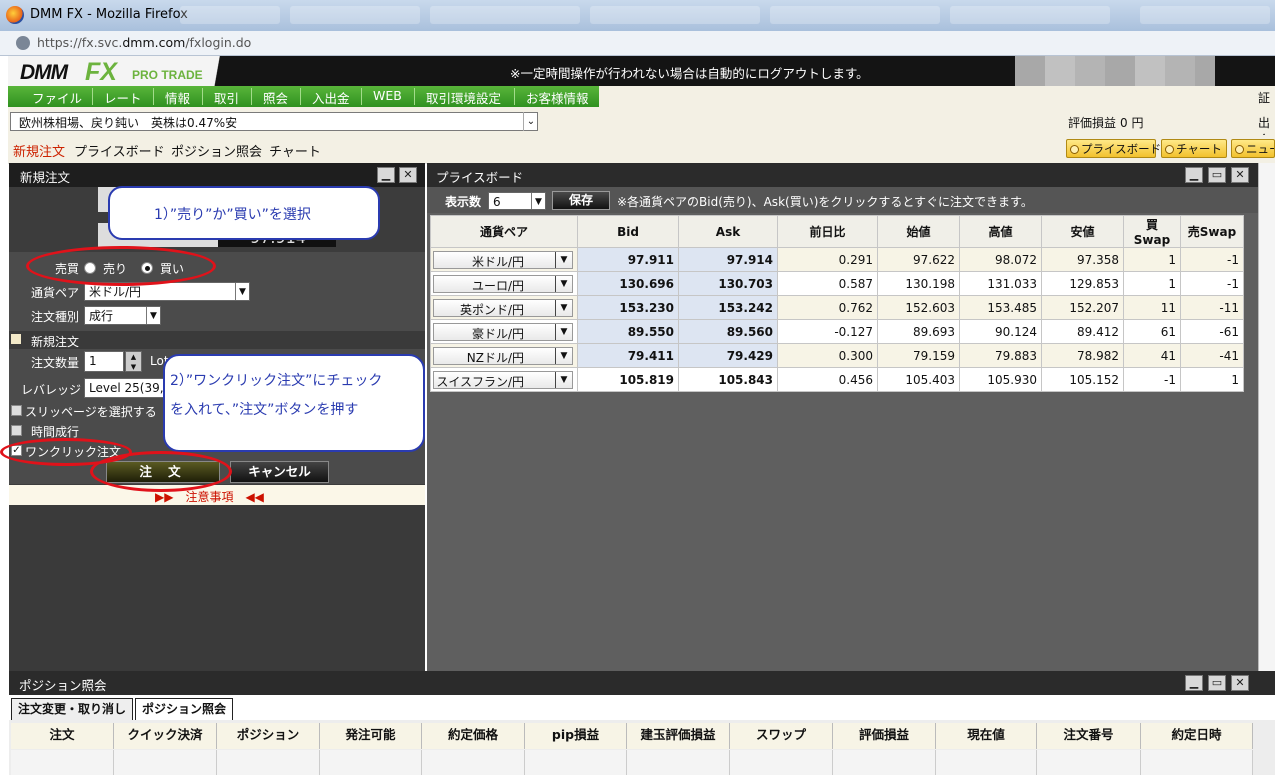 The width and height of the screenshot is (1275, 775). I want to click on pair-select: 米ドル/円 ▼, so click(503, 259).